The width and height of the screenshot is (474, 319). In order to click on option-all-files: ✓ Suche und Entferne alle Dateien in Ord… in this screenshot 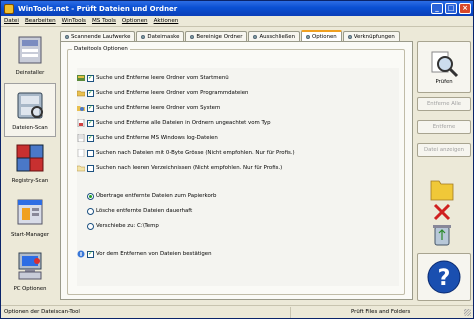, I will do `click(174, 123)`.